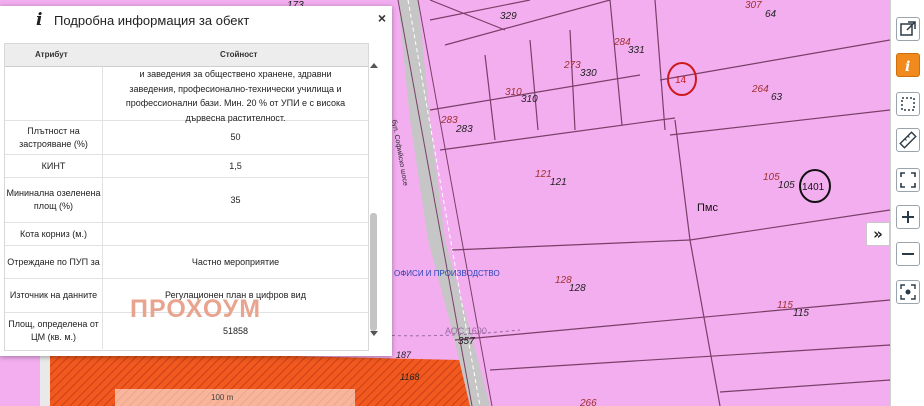 This screenshot has width=924, height=406. I want to click on fullscreen-icon, so click(908, 180).